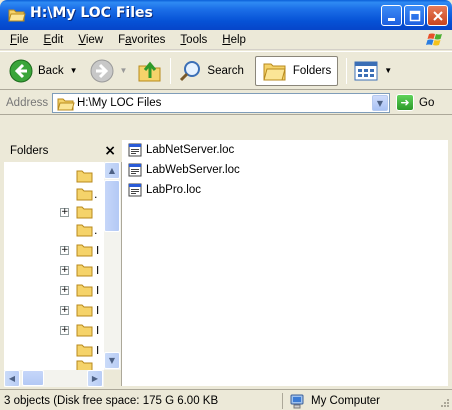  I want to click on address-input: H:\My LOC Files ▼, so click(221, 103).